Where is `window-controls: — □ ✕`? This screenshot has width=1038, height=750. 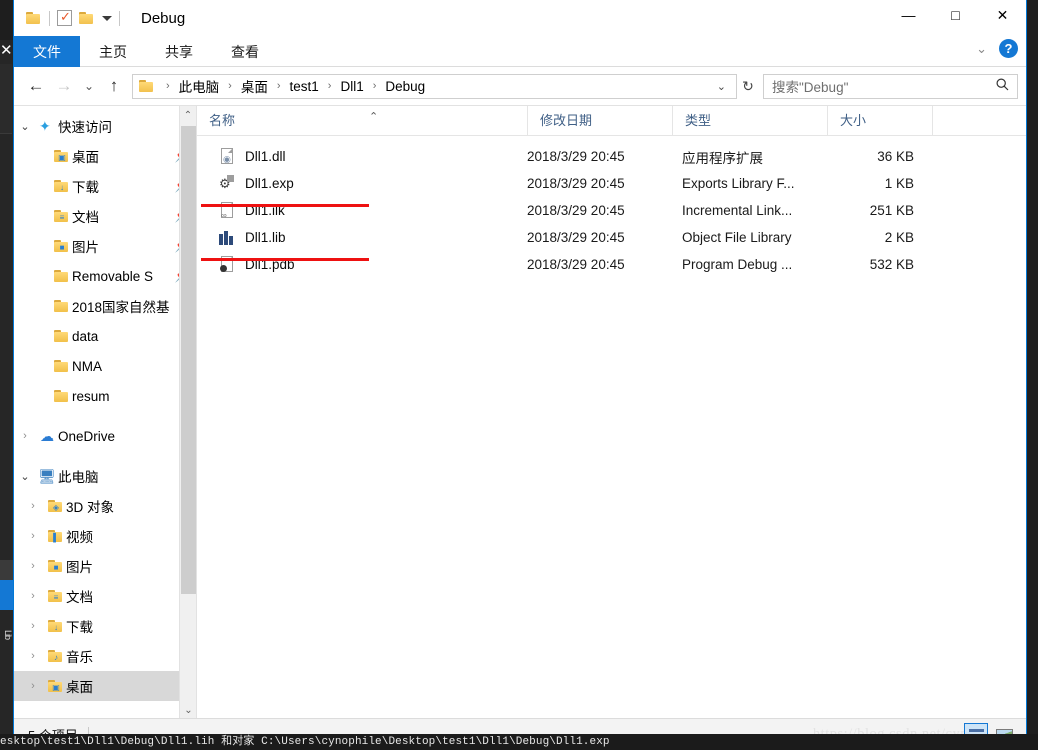 window-controls: — □ ✕ is located at coordinates (955, 15).